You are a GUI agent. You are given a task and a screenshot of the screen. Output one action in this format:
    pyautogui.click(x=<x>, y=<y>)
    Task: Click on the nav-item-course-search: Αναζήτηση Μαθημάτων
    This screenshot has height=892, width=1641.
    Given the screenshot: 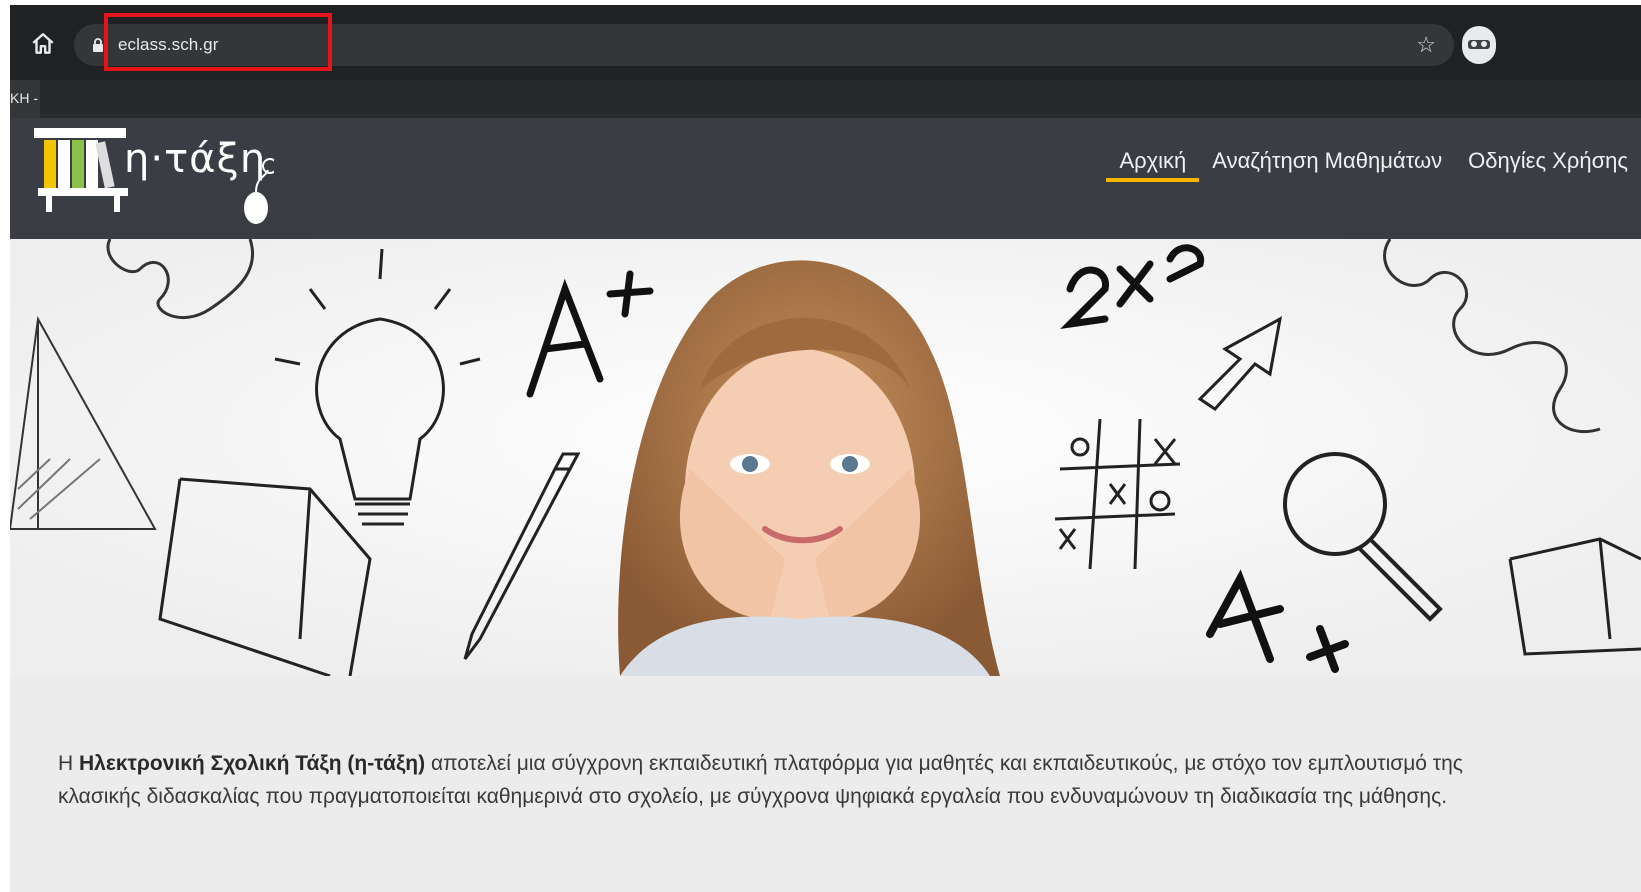 What is the action you would take?
    pyautogui.click(x=1327, y=164)
    